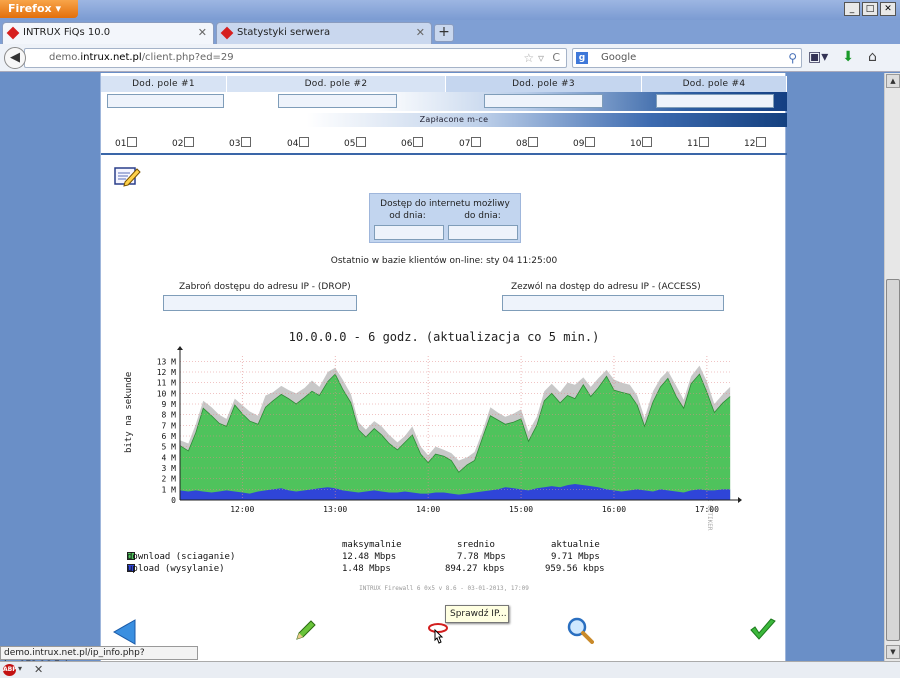 This screenshot has height=678, width=900. I want to click on close-window-button: ✕, so click(888, 9).